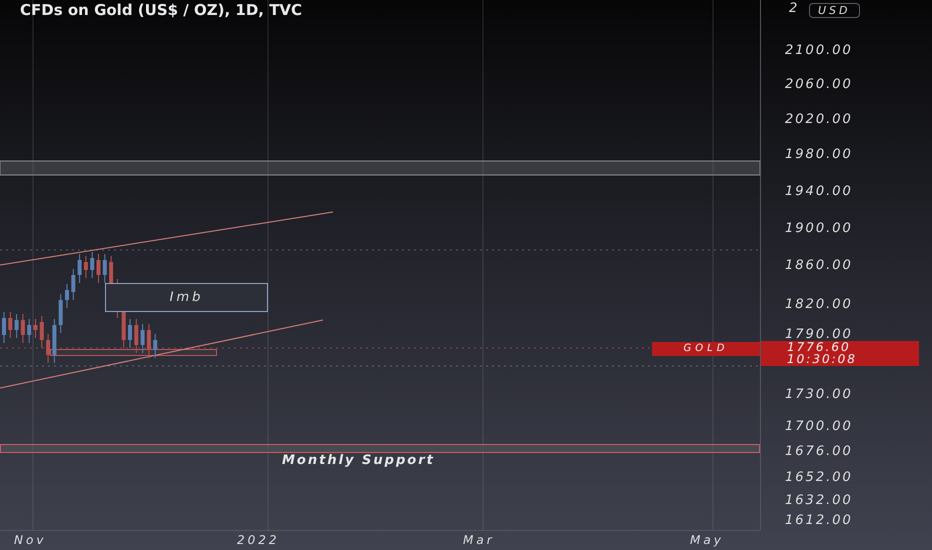 The height and width of the screenshot is (550, 932). What do you see at coordinates (819, 451) in the screenshot?
I see `price-label: 1676.00` at bounding box center [819, 451].